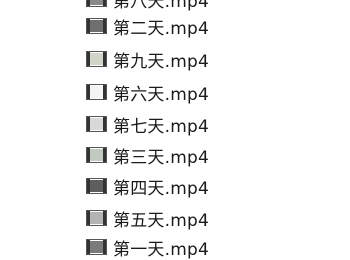 The image size is (350, 260). I want to click on file-name: 第六天.mp4, so click(161, 94).